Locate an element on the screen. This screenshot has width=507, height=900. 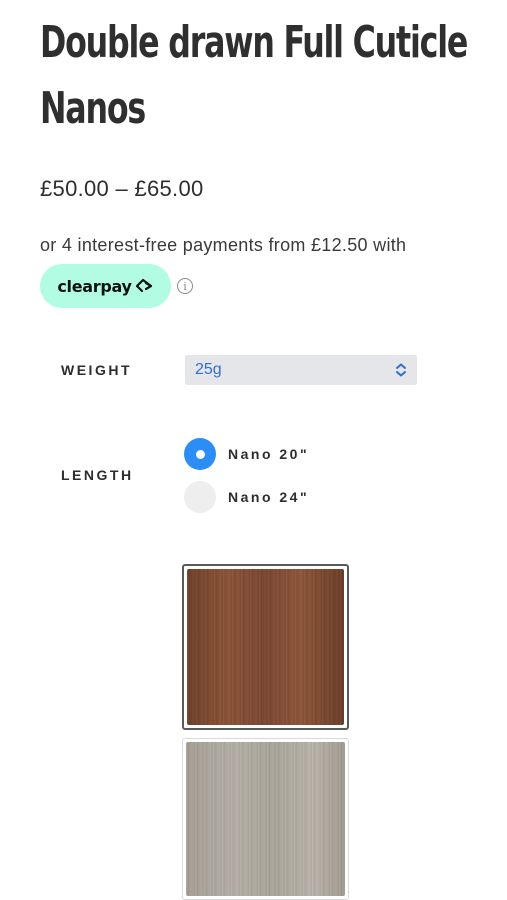
chevron-up-down-icon is located at coordinates (401, 370).